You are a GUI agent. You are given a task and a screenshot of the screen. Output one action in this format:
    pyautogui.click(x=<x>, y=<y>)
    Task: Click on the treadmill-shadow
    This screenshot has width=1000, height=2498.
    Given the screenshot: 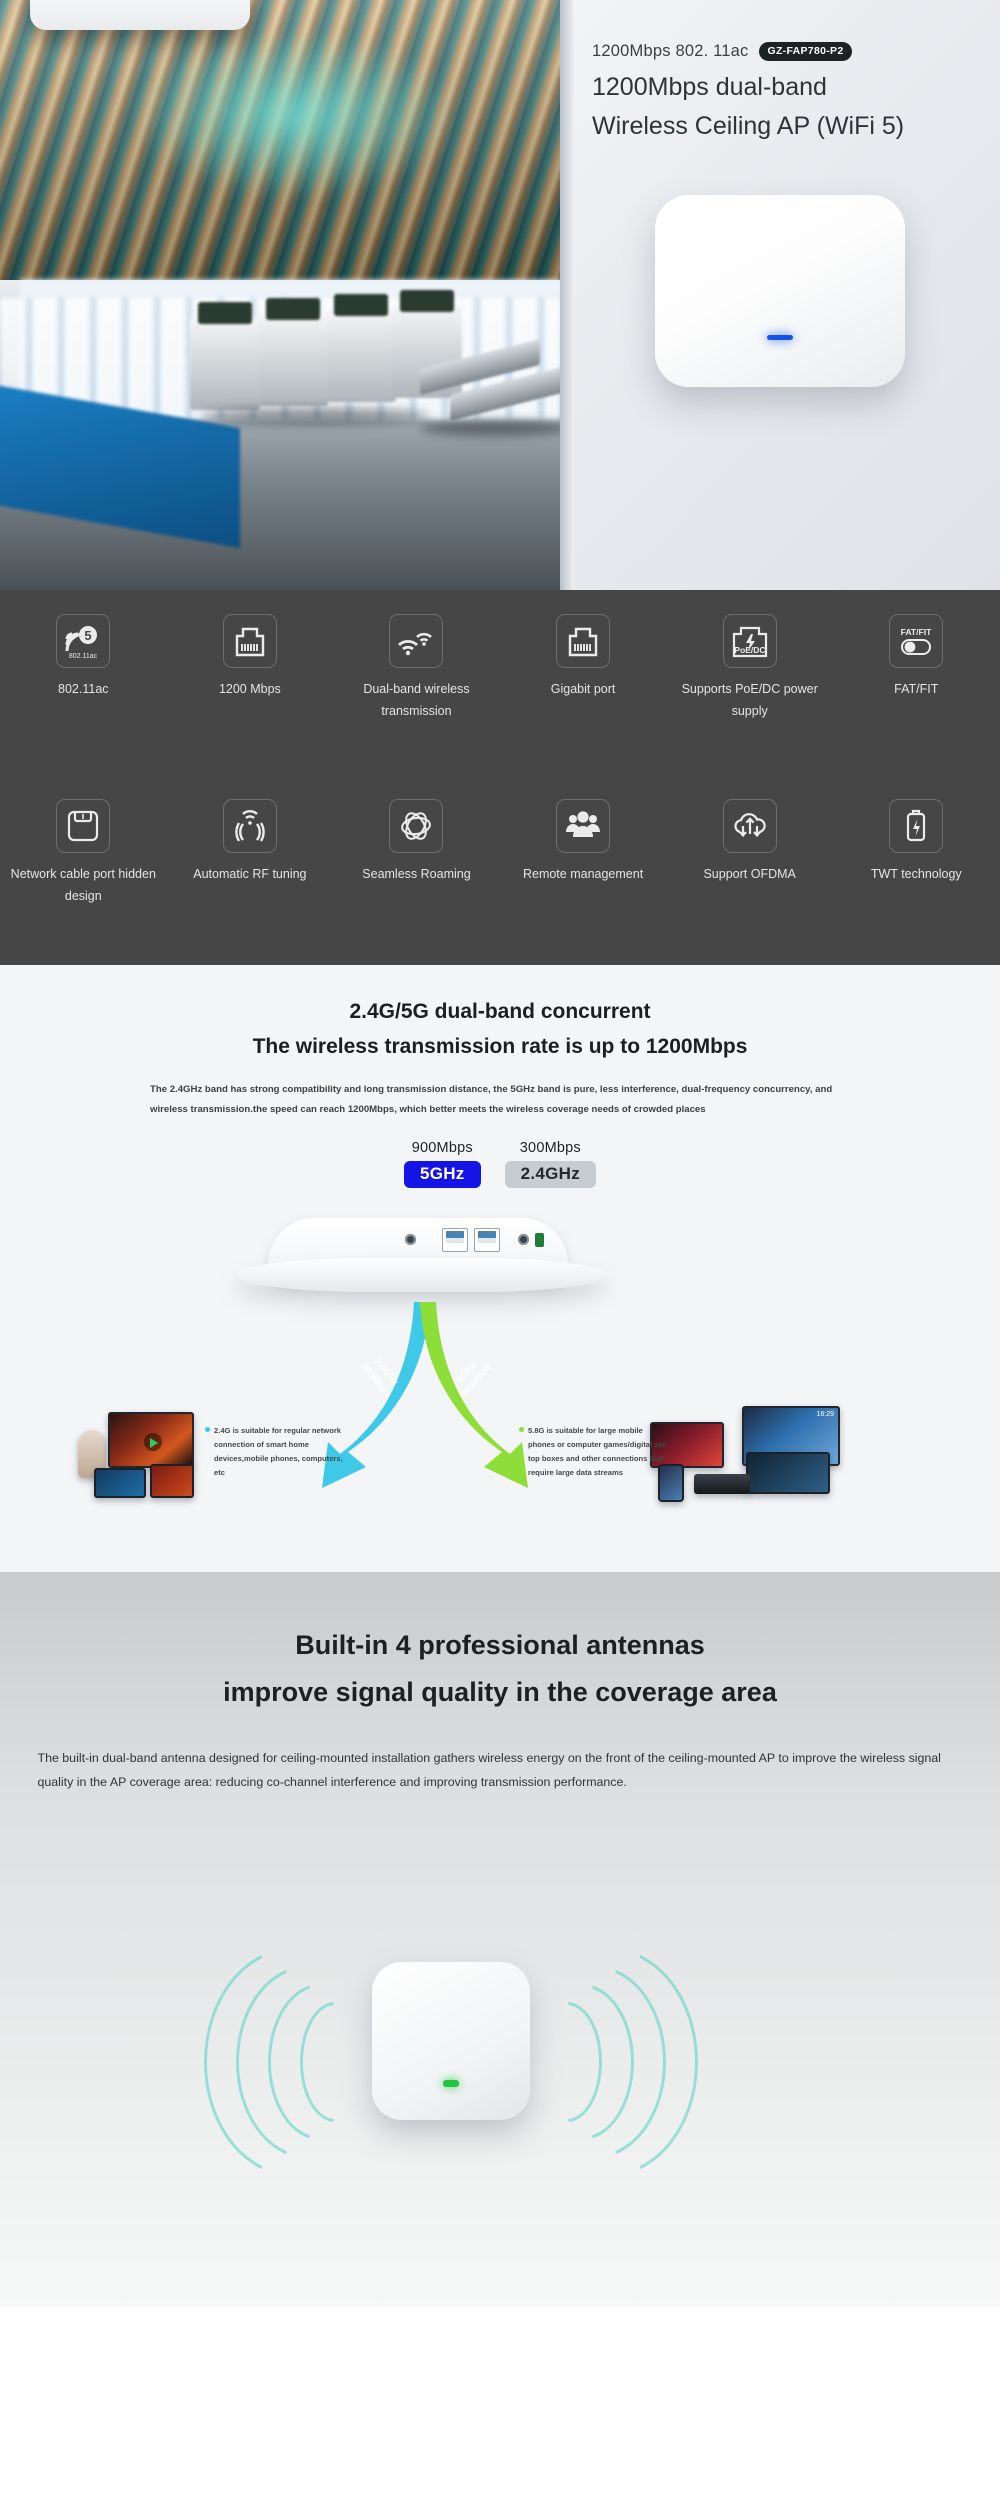 What is the action you would take?
    pyautogui.click(x=315, y=416)
    